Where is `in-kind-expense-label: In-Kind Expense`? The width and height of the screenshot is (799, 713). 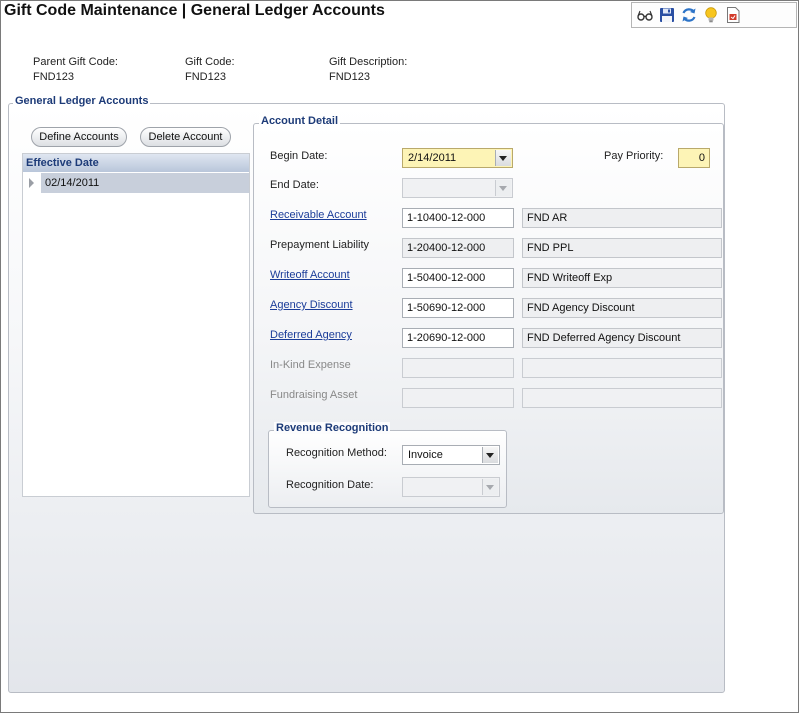
in-kind-expense-label: In-Kind Expense is located at coordinates (310, 365).